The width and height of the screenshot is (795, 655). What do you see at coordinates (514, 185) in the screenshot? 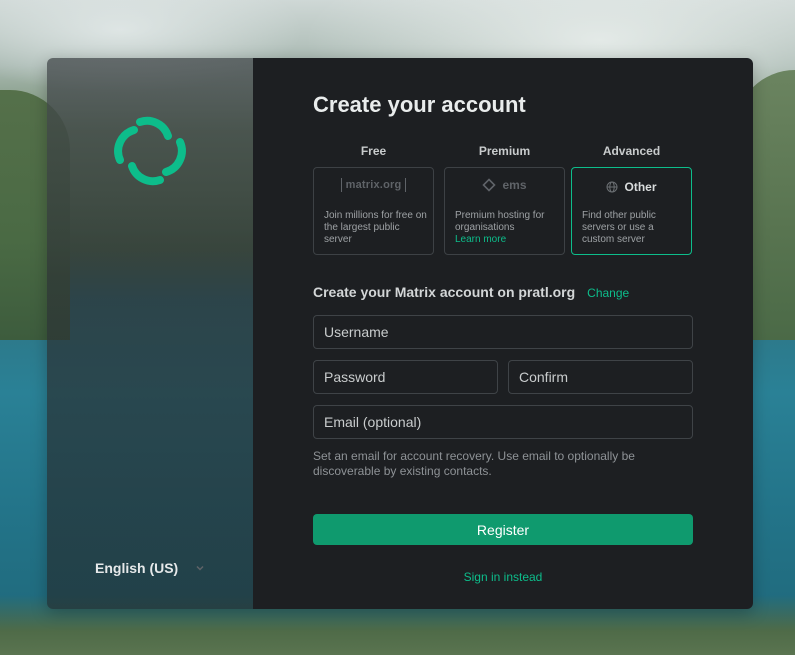
I see `ems-logo-text: ems` at bounding box center [514, 185].